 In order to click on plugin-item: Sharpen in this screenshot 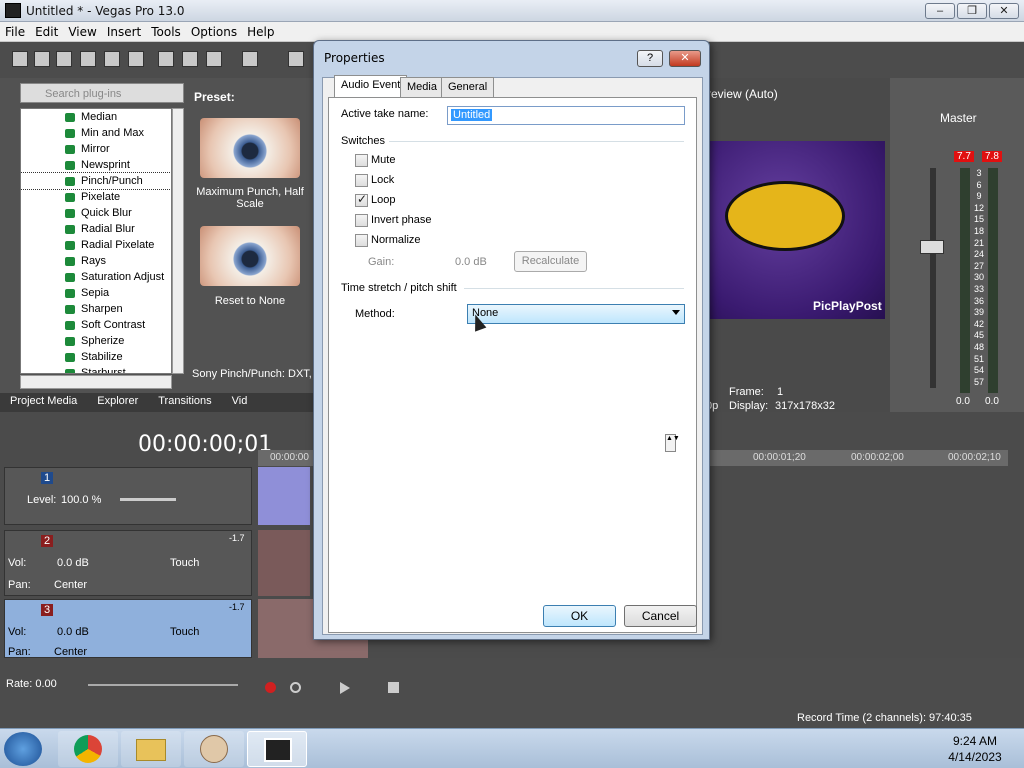, I will do `click(96, 309)`.